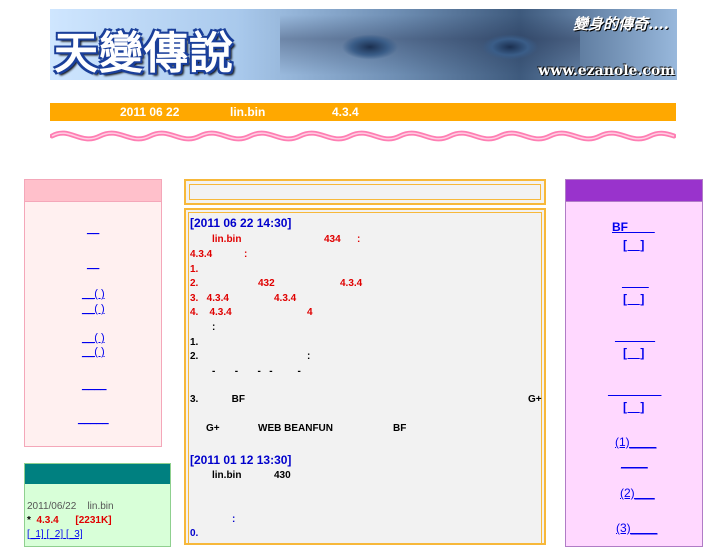  Describe the element at coordinates (93, 338) in the screenshot. I see `left-menu-link-5: __( )` at that location.